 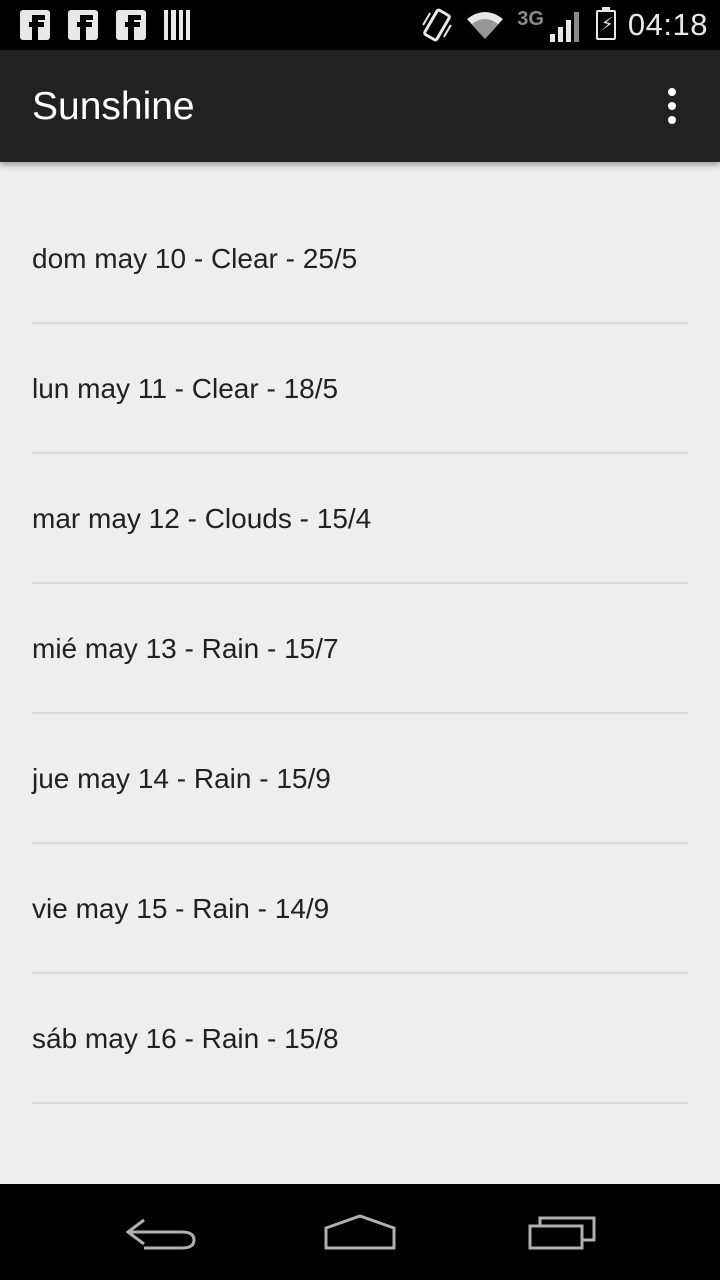 I want to click on action-bar: Sunshine, so click(x=360, y=106).